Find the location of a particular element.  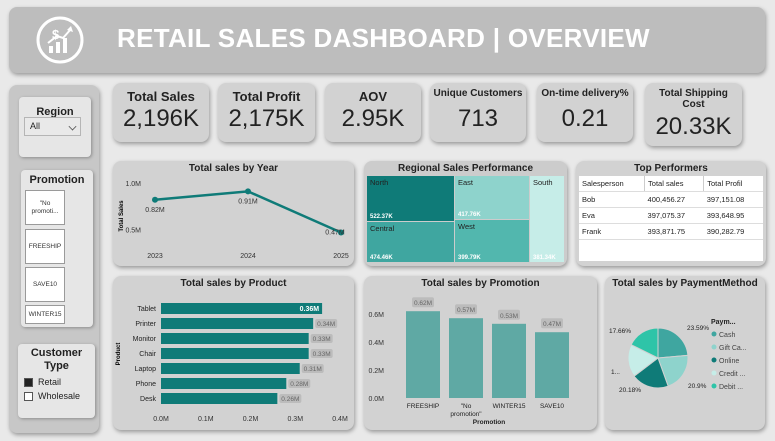

checkbox-unchecked-icon is located at coordinates (28, 396).